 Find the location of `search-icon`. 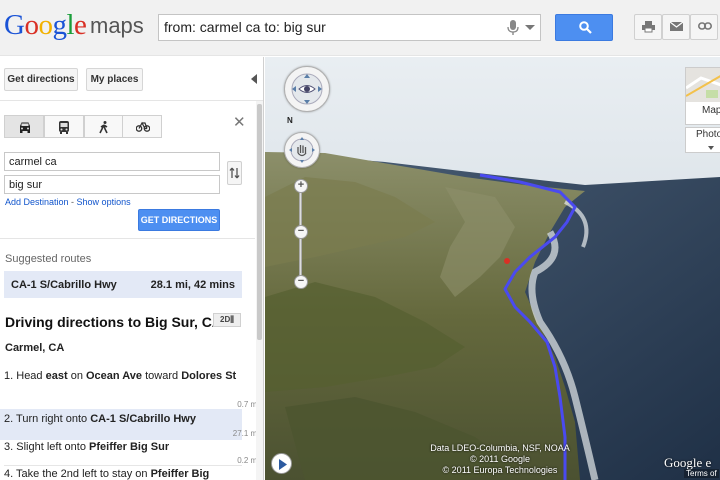

search-icon is located at coordinates (585, 27).